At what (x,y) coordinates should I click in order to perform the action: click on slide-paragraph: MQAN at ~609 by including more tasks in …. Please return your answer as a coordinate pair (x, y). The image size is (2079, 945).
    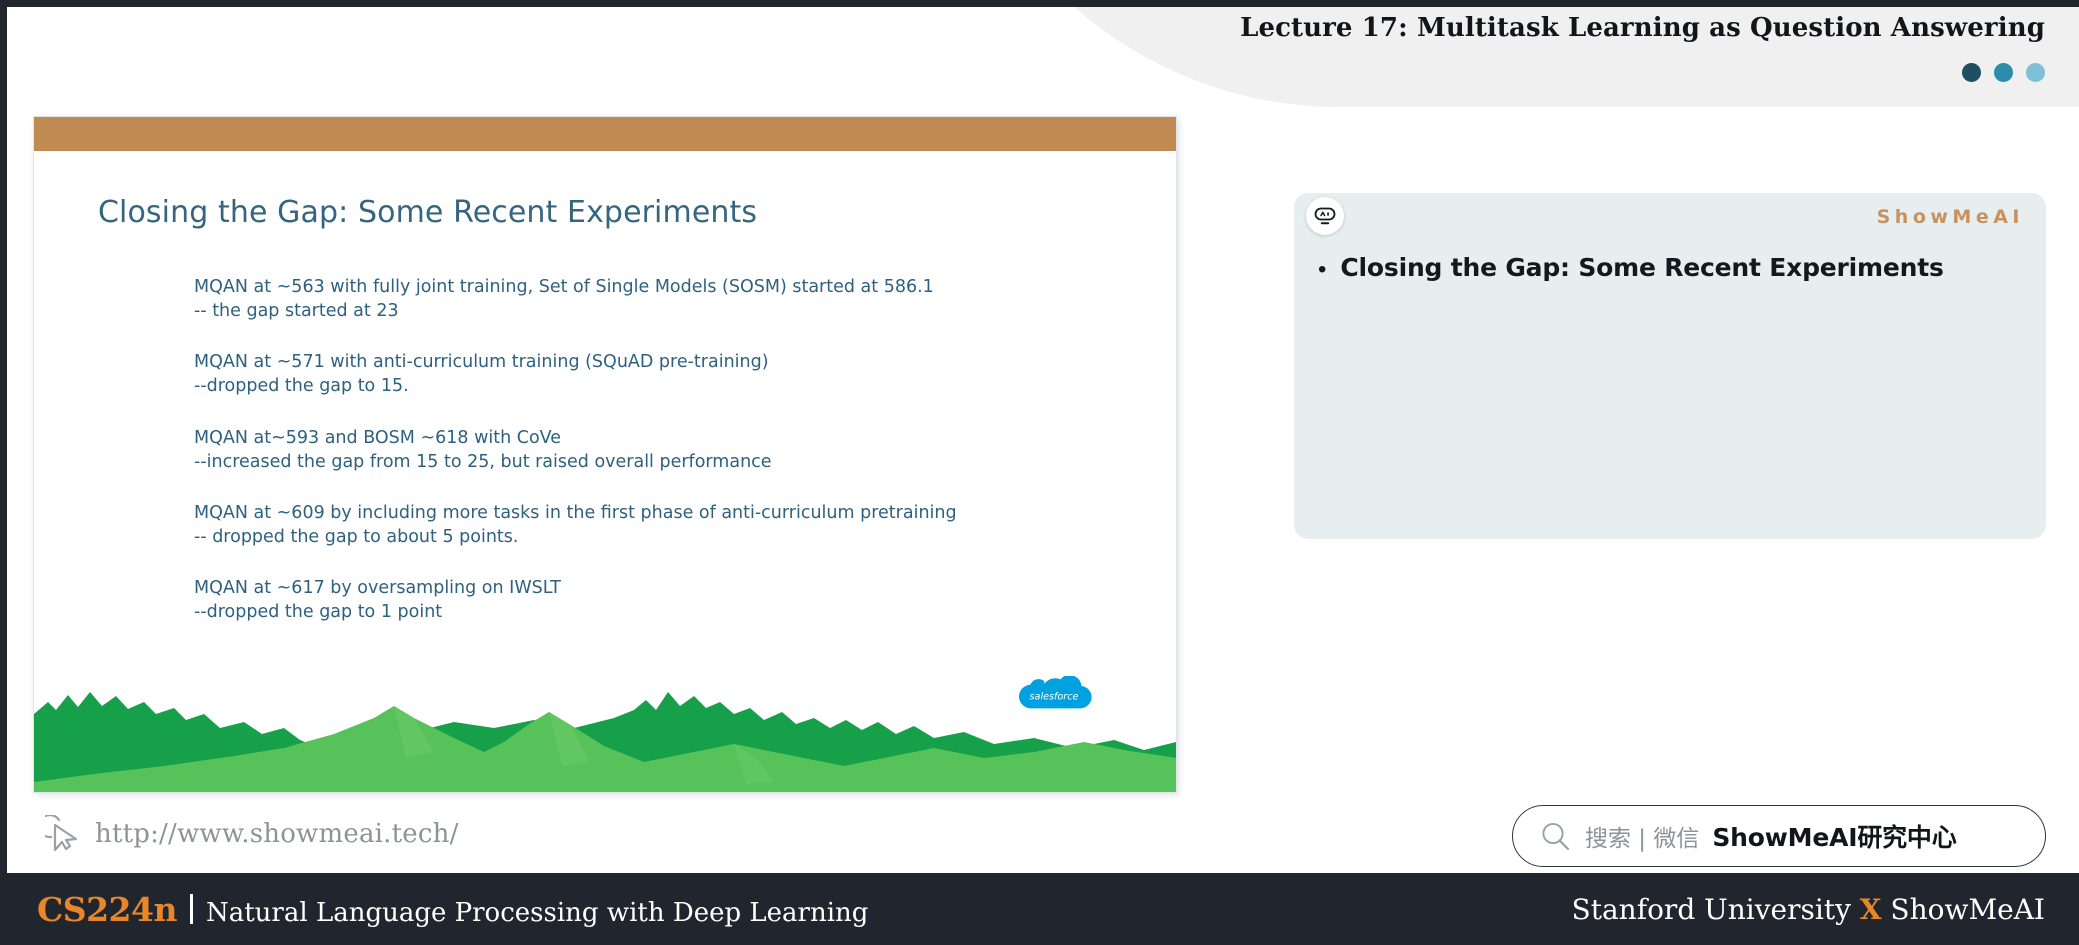
    Looking at the image, I should click on (665, 525).